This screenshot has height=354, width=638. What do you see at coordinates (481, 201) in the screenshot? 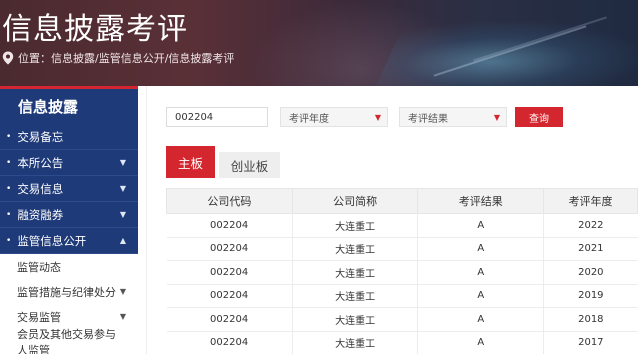
I see `column-header: 考评结果` at bounding box center [481, 201].